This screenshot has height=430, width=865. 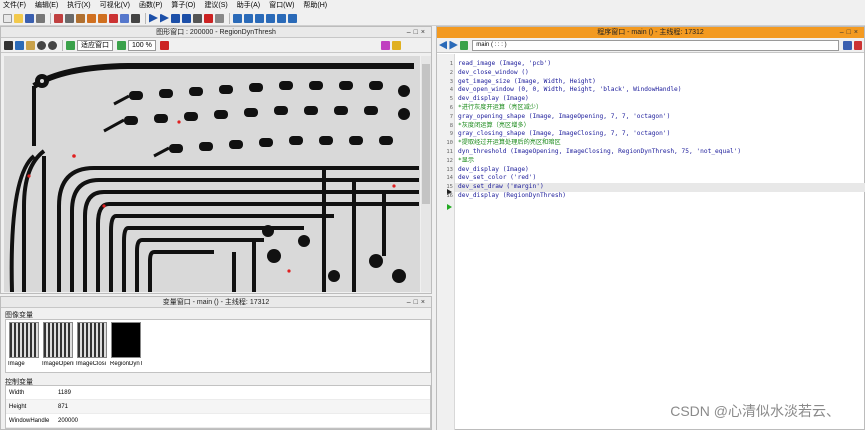 I want to click on code-line: 16 dev_display (RegionDynThresh), so click(x=655, y=196).